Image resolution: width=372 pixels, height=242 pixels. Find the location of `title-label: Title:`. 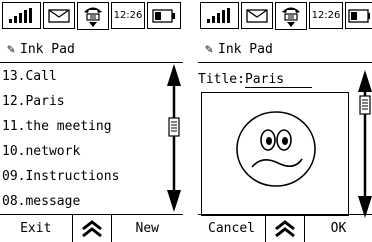

title-label: Title: is located at coordinates (221, 79).